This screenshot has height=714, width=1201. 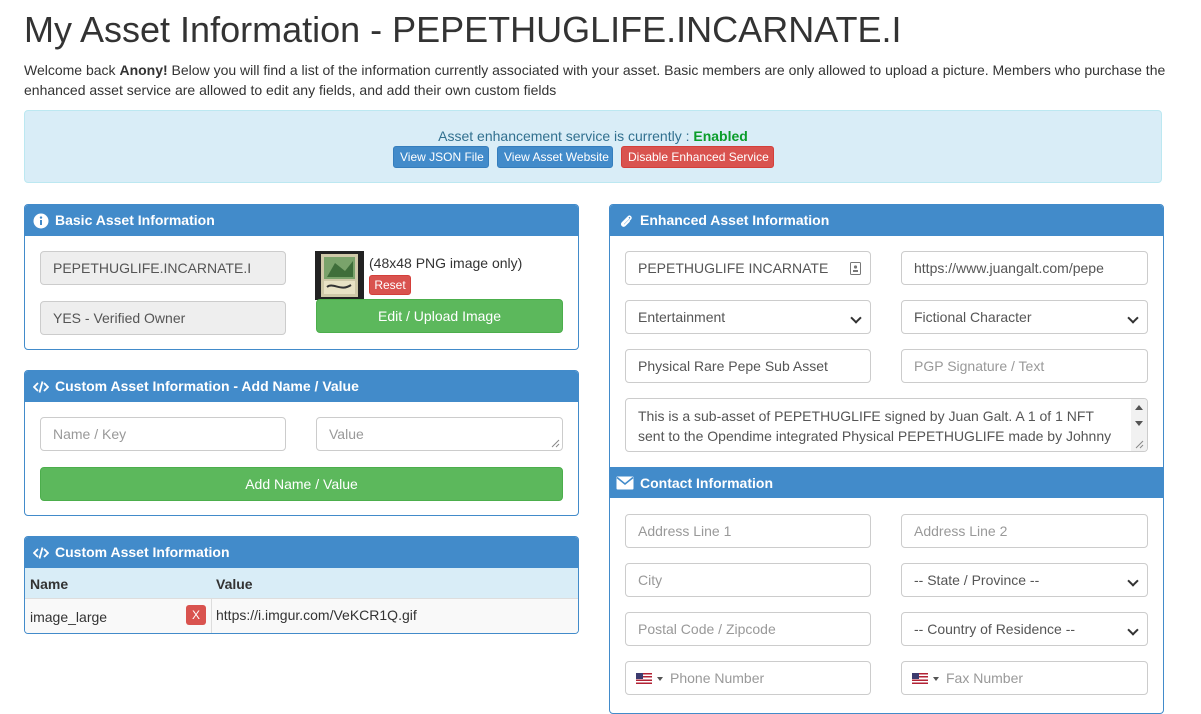 I want to click on contact-card-icon, so click(x=855, y=268).